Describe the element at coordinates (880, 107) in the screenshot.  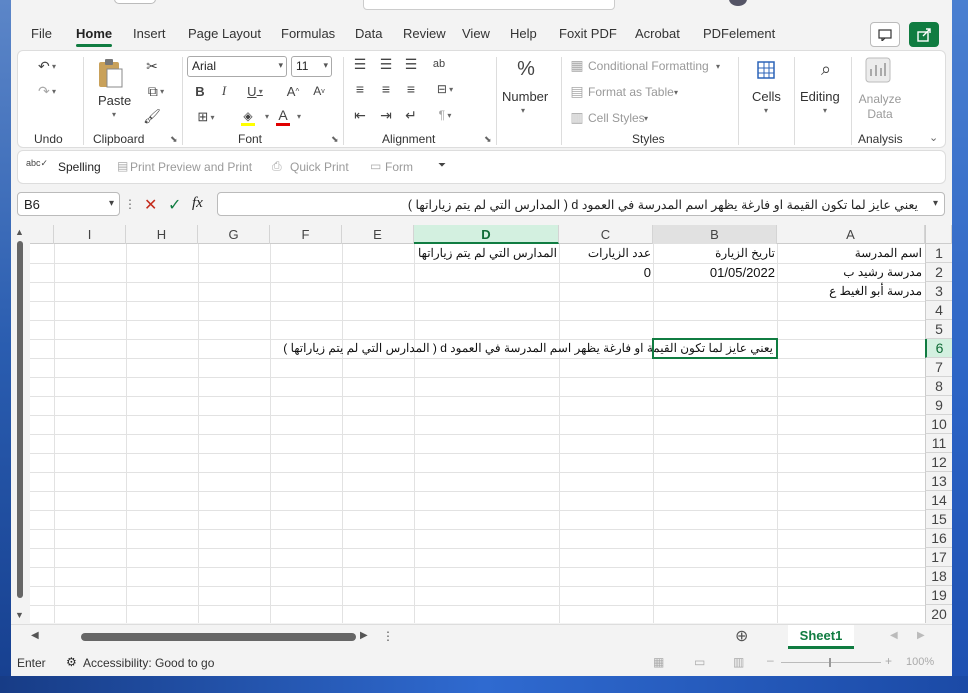
I see `analyze-data-button: Analyze Data` at that location.